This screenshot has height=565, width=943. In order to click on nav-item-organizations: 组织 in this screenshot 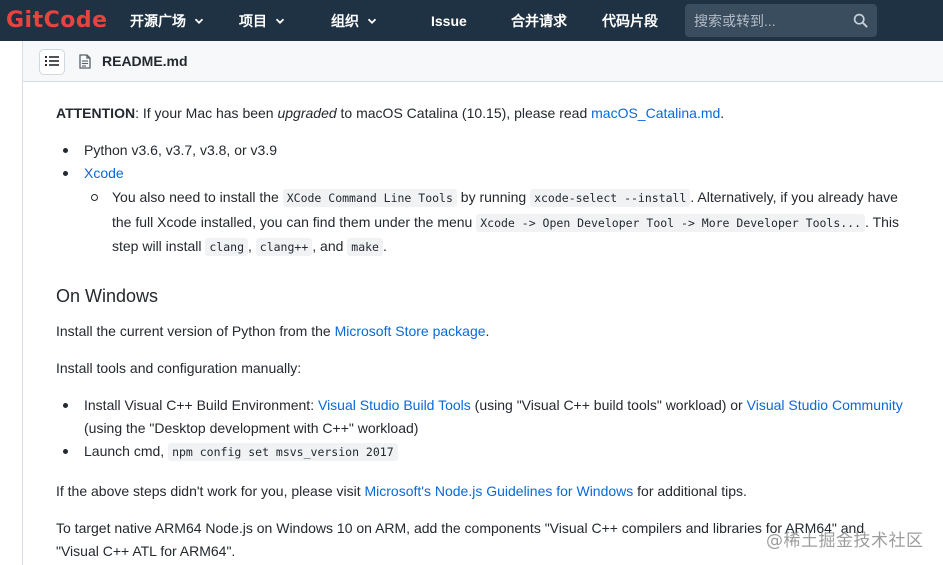, I will do `click(354, 20)`.